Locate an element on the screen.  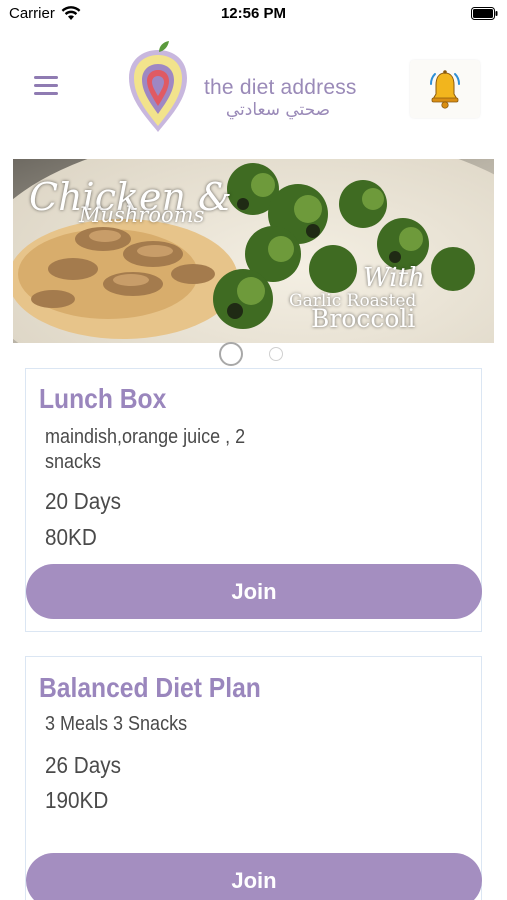
app-header: the diet address صحتي سعادتي is located at coordinates (253, 89).